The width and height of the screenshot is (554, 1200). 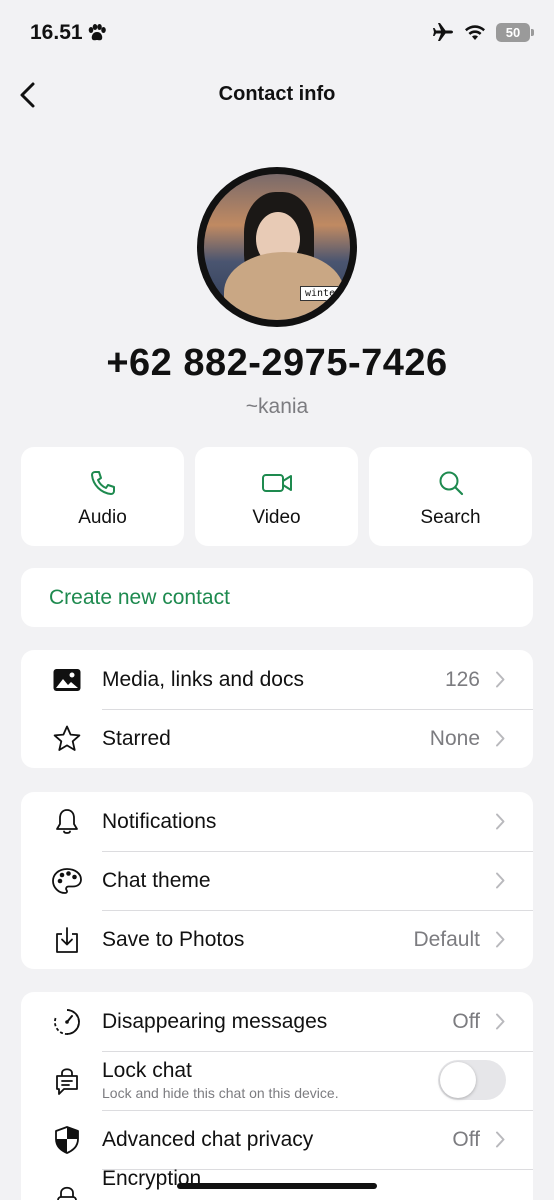 What do you see at coordinates (147, 1070) in the screenshot?
I see `lock-chat-label: Lock chat` at bounding box center [147, 1070].